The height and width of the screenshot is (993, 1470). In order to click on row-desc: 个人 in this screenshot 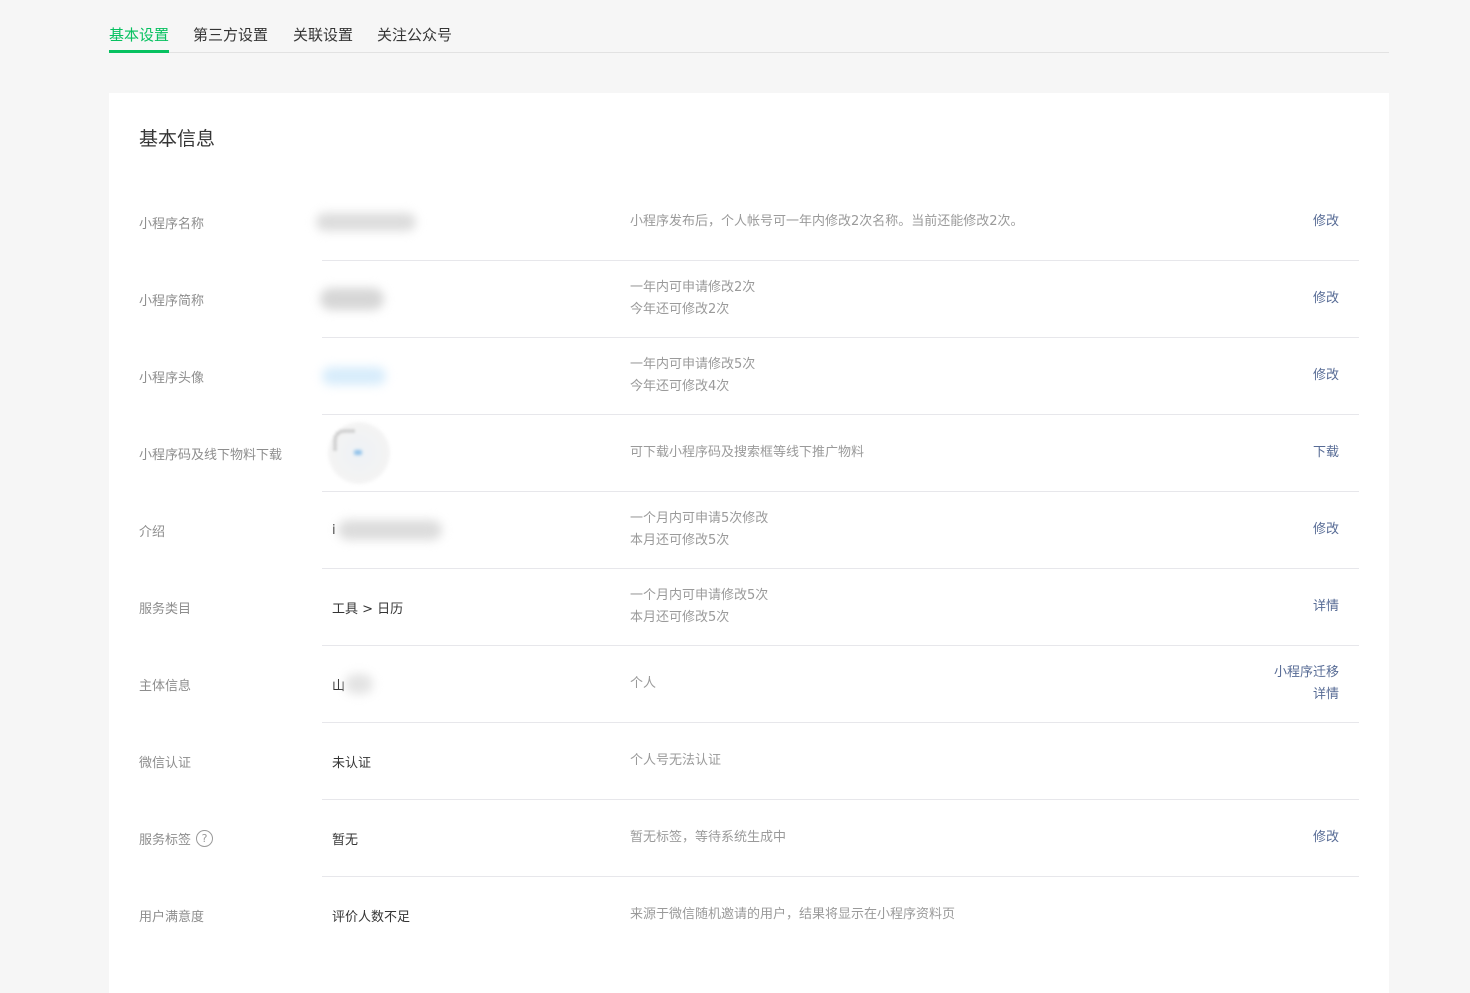, I will do `click(643, 684)`.